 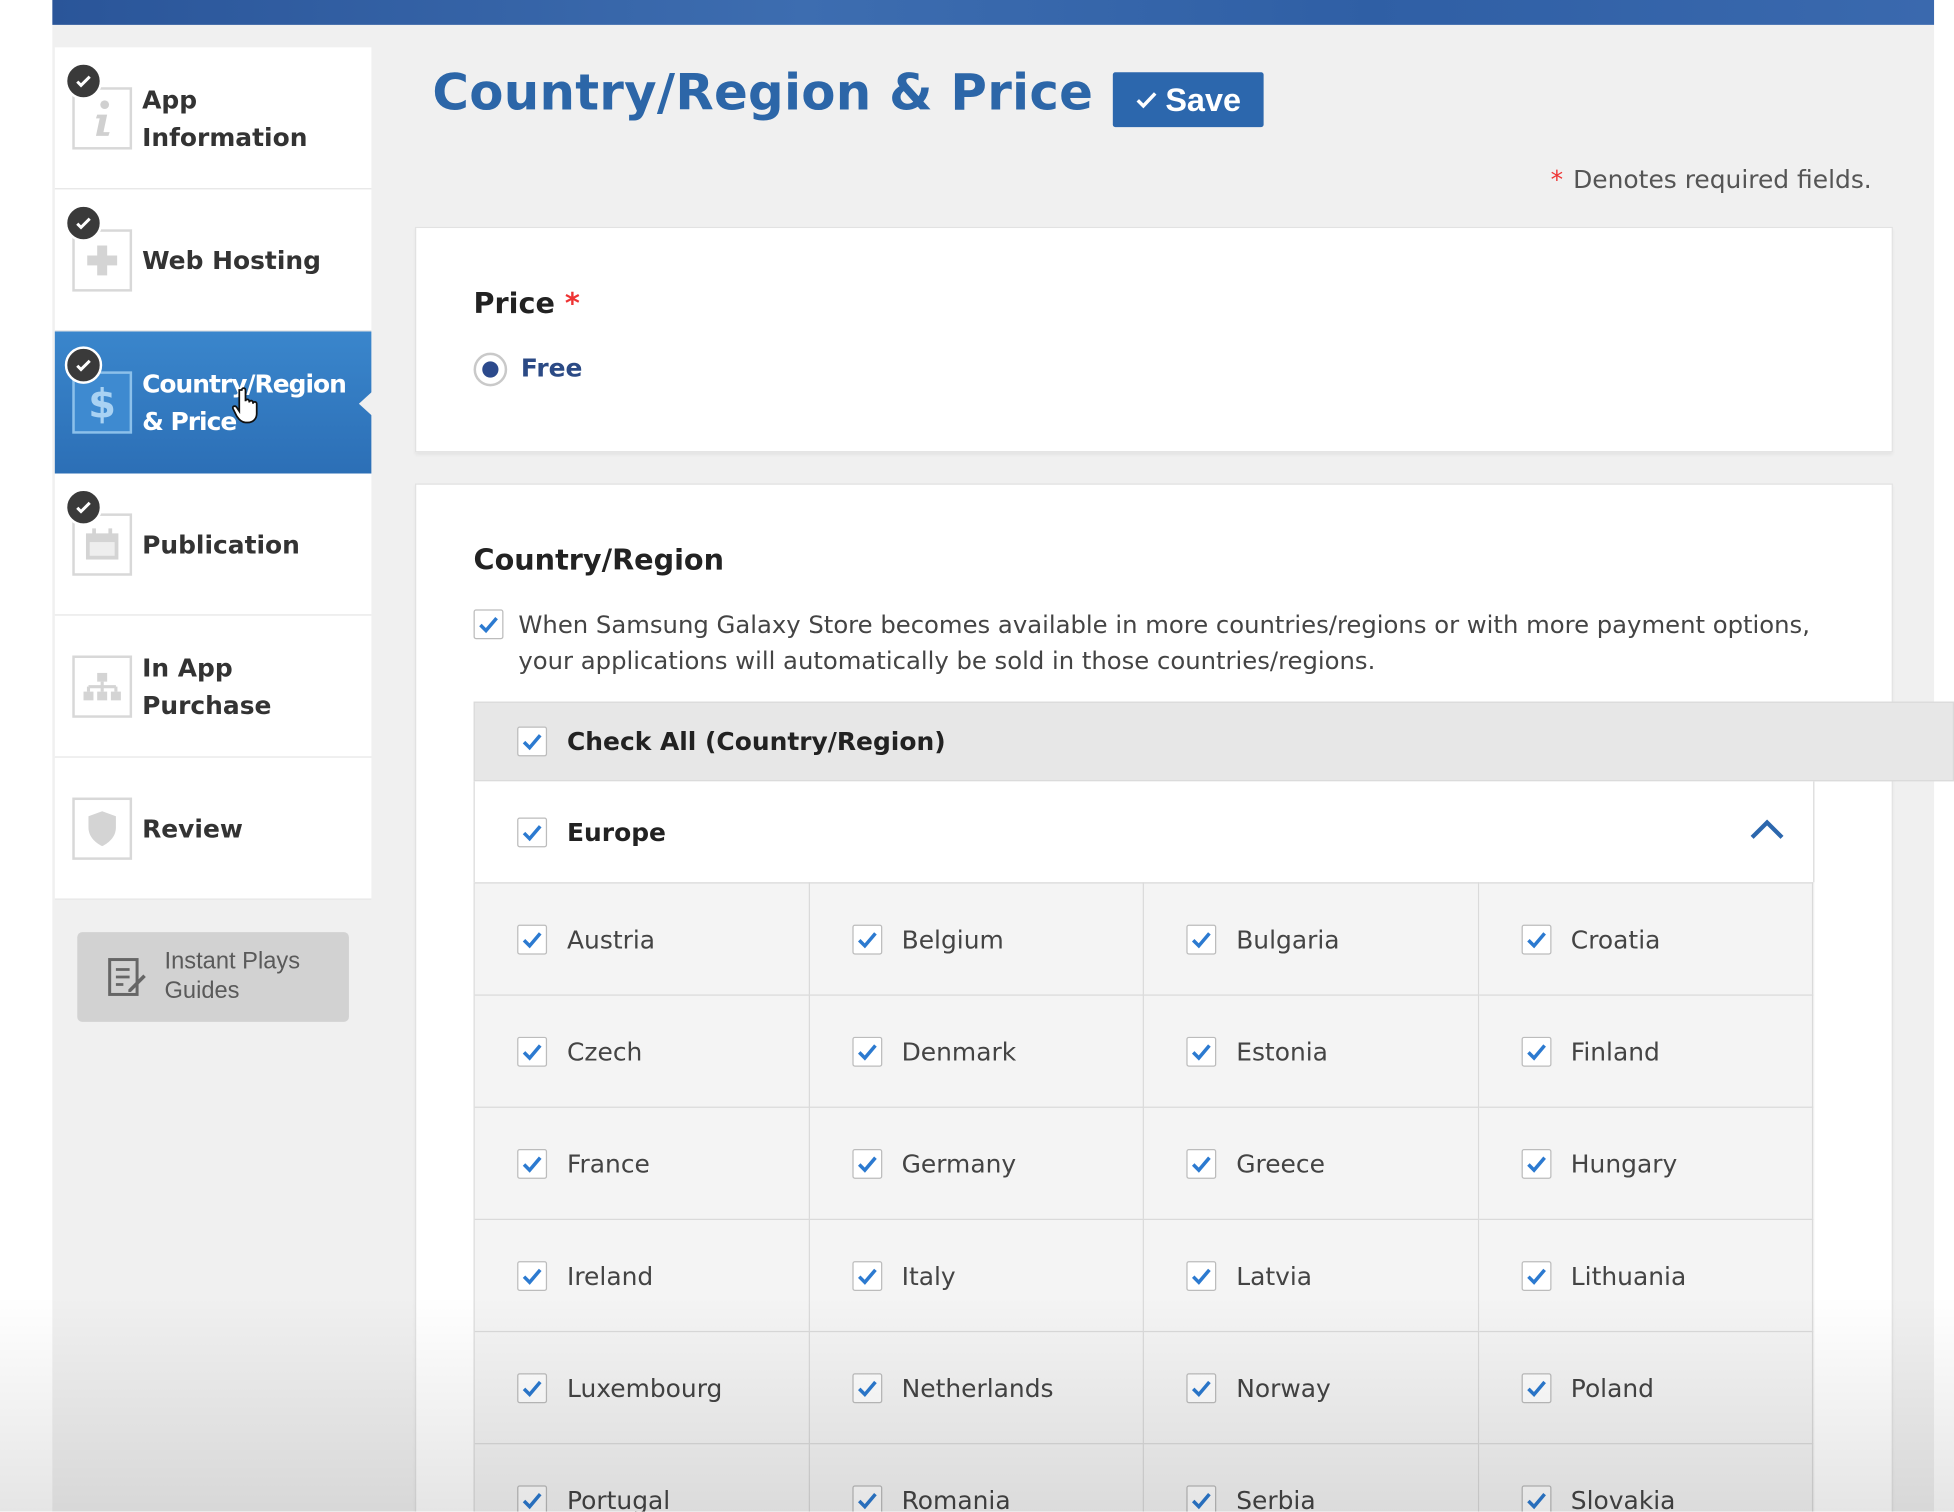 I want to click on country-region-title: Country/Region, so click(x=599, y=560).